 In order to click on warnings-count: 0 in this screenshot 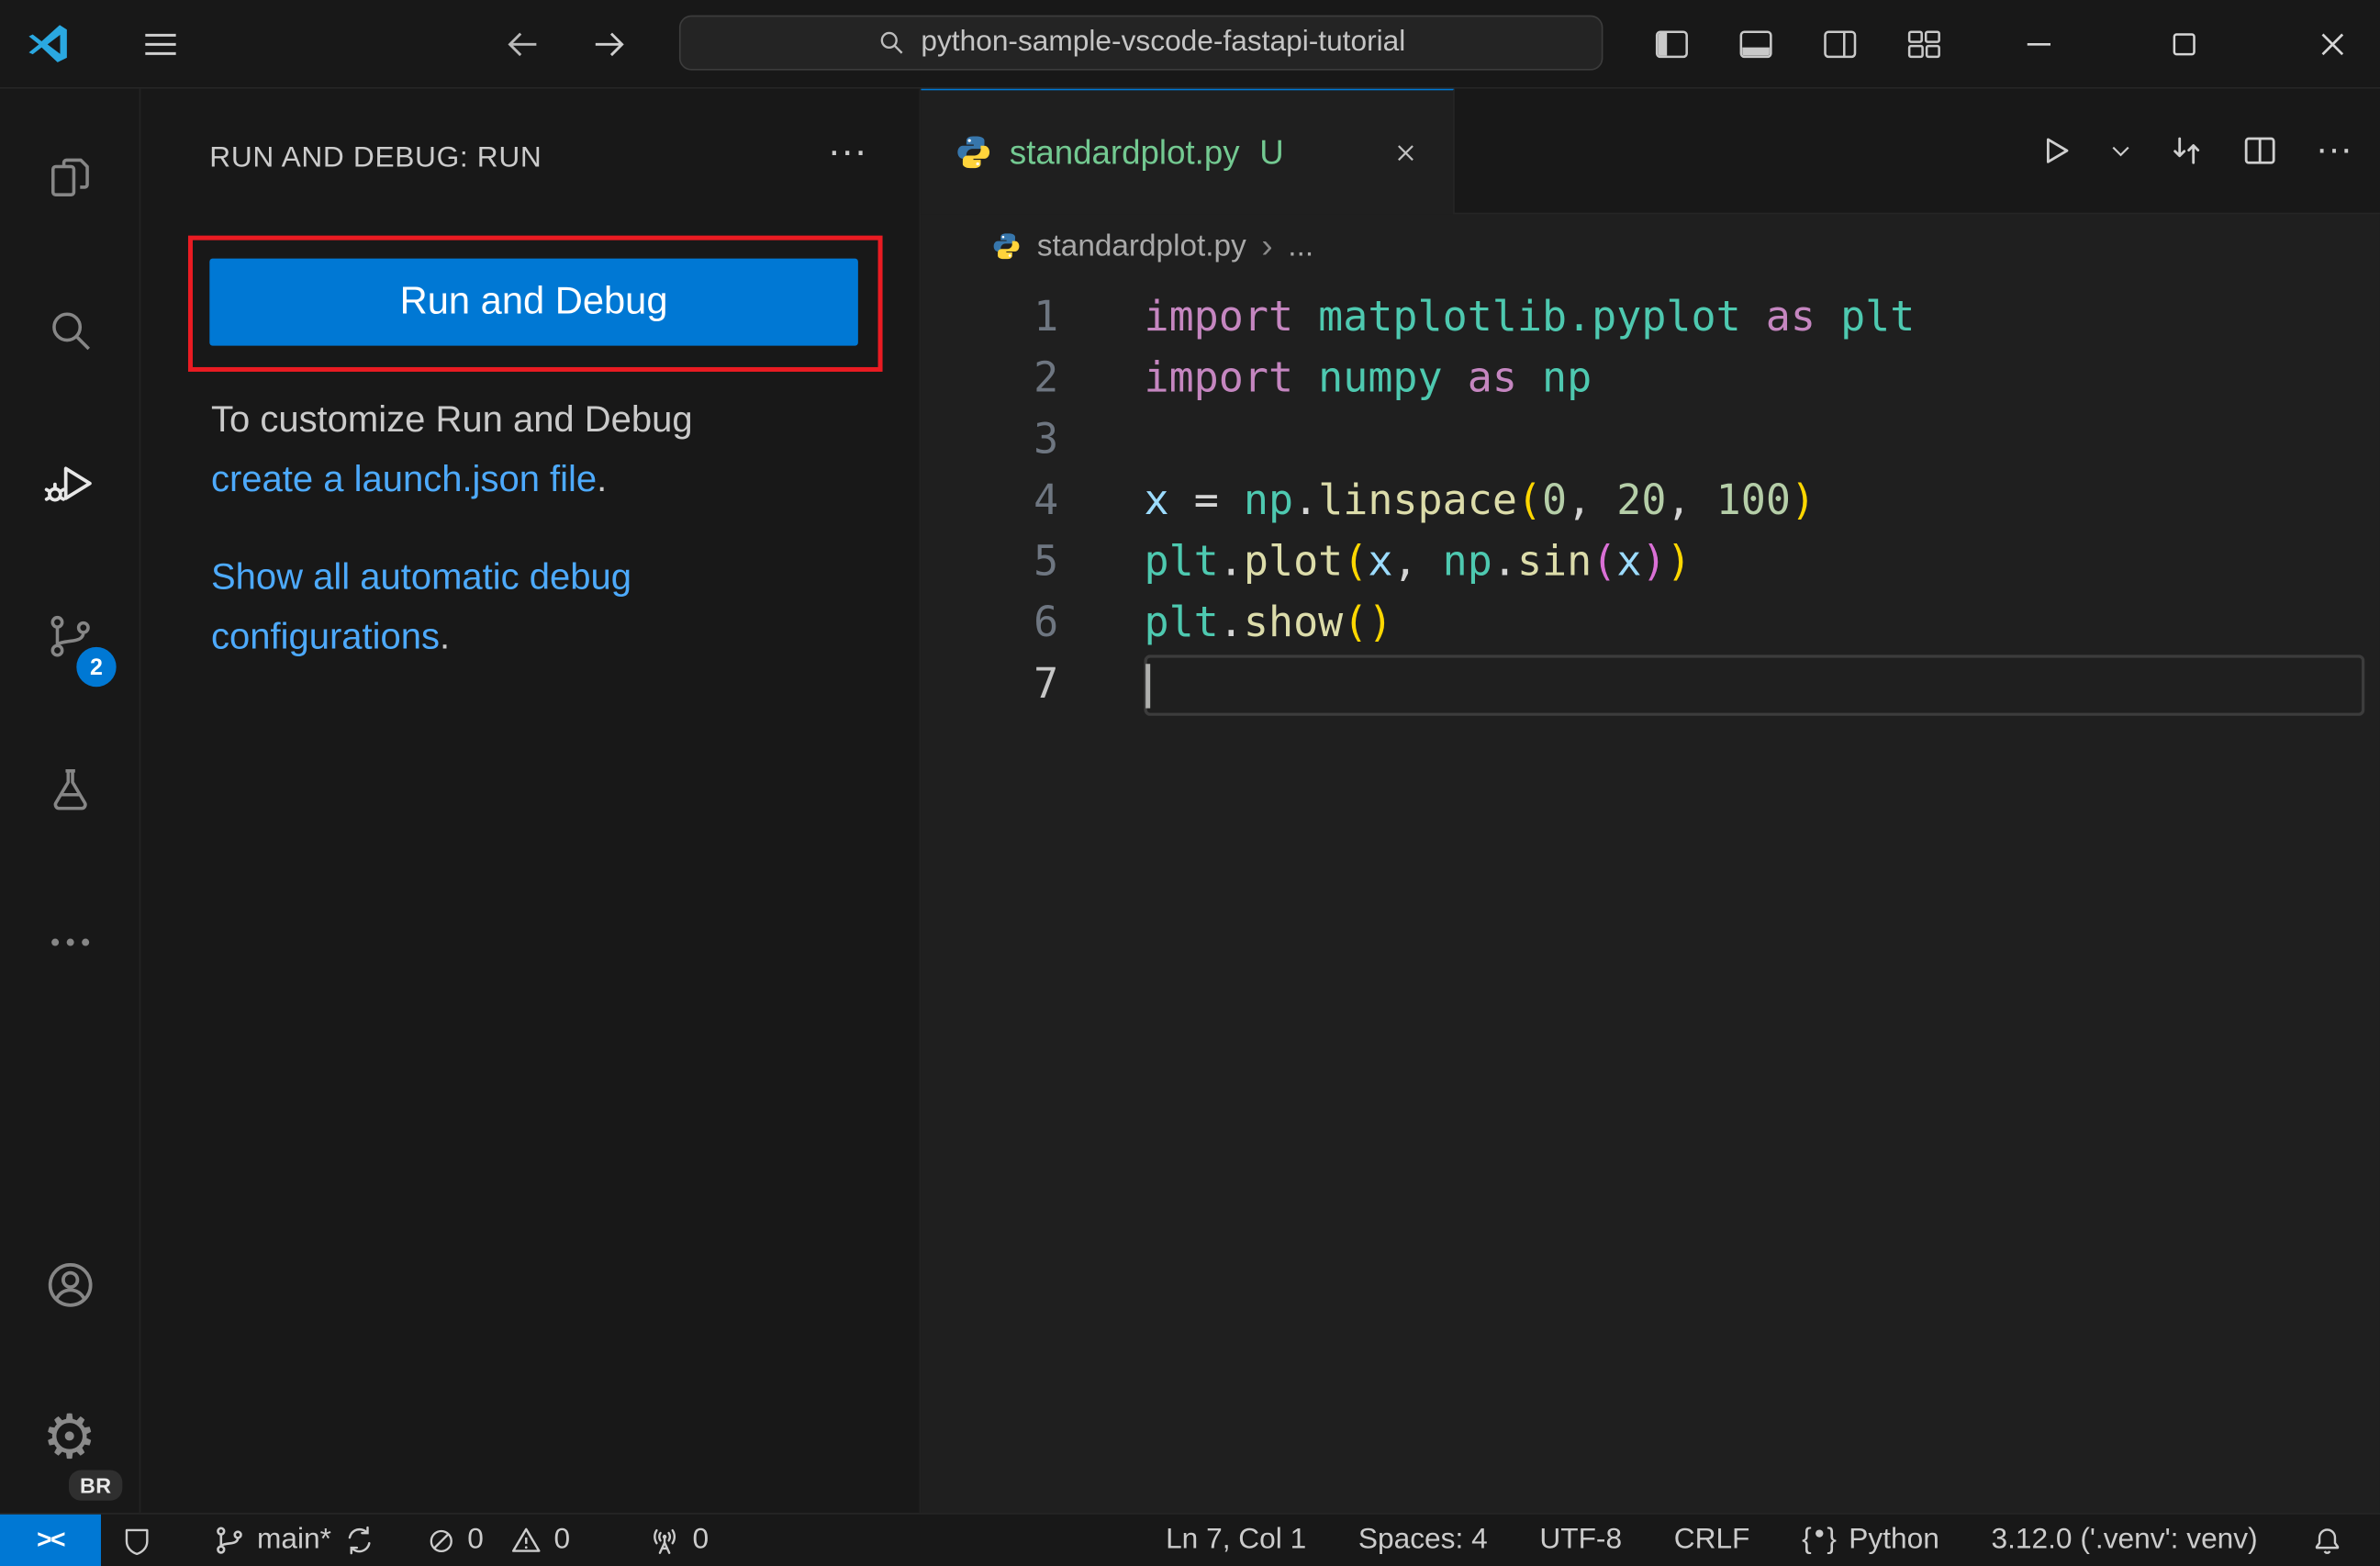, I will do `click(562, 1539)`.